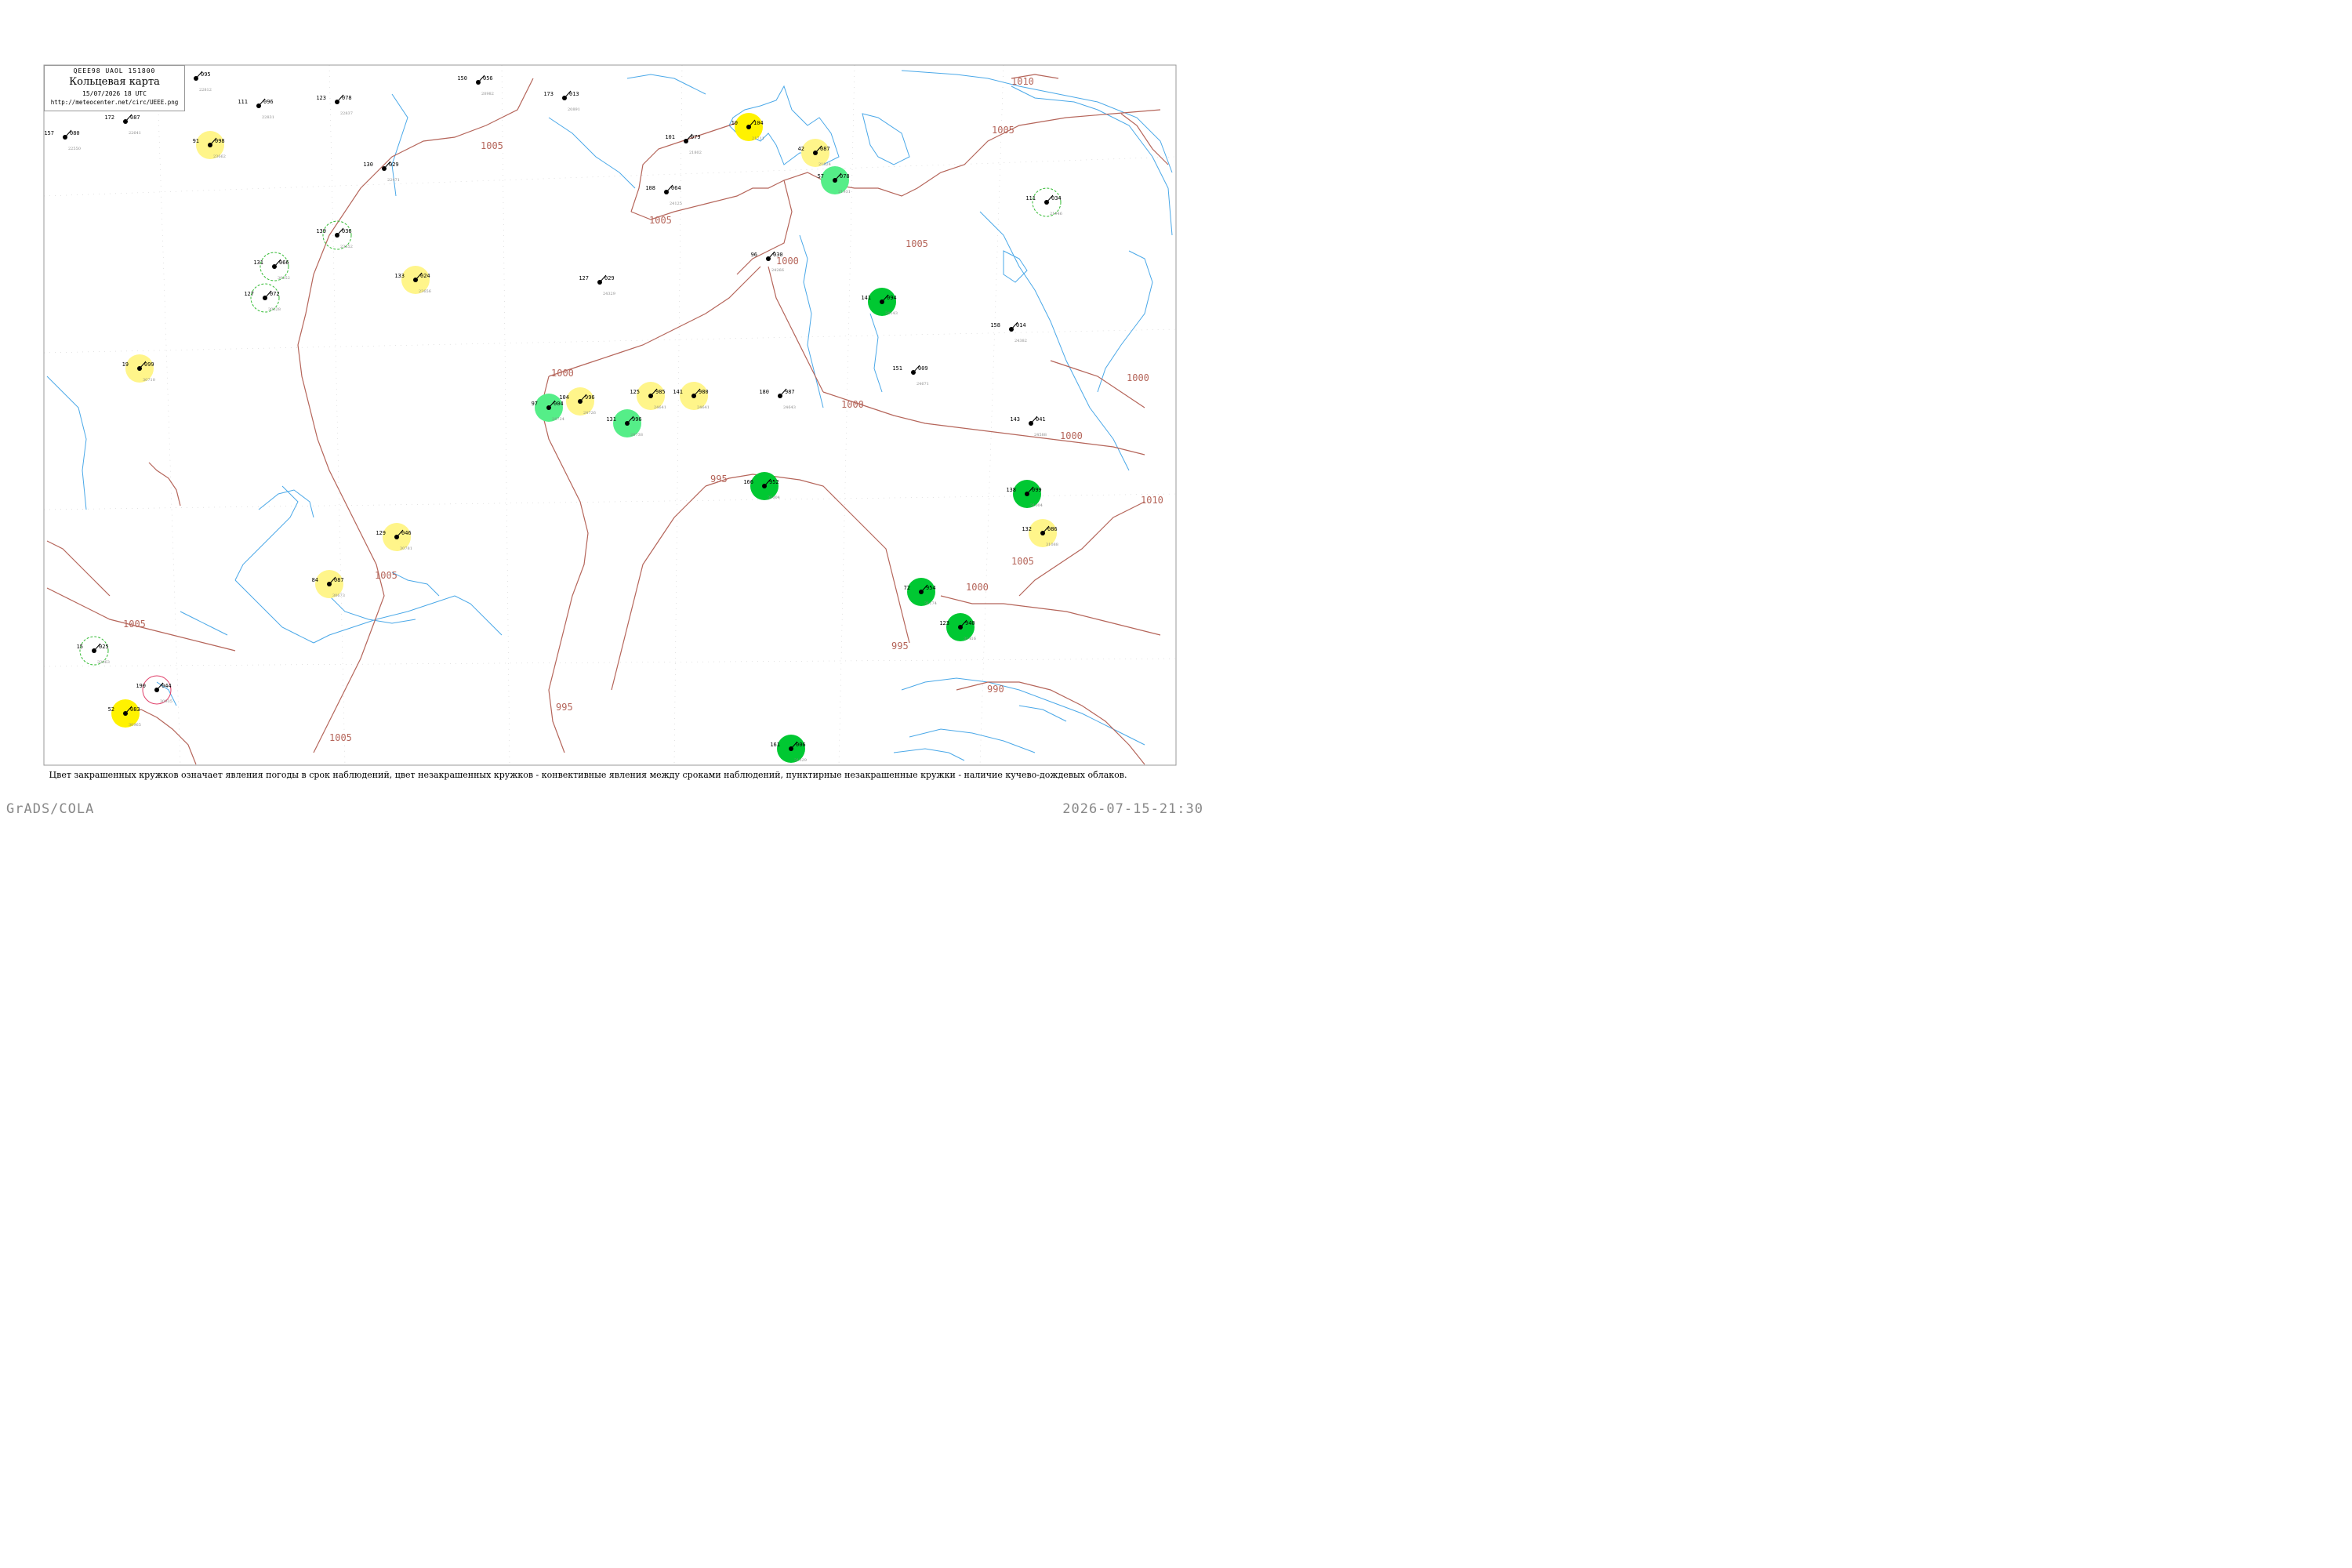  I want to click on station-plot: 131 066 30252, so click(271, 266).